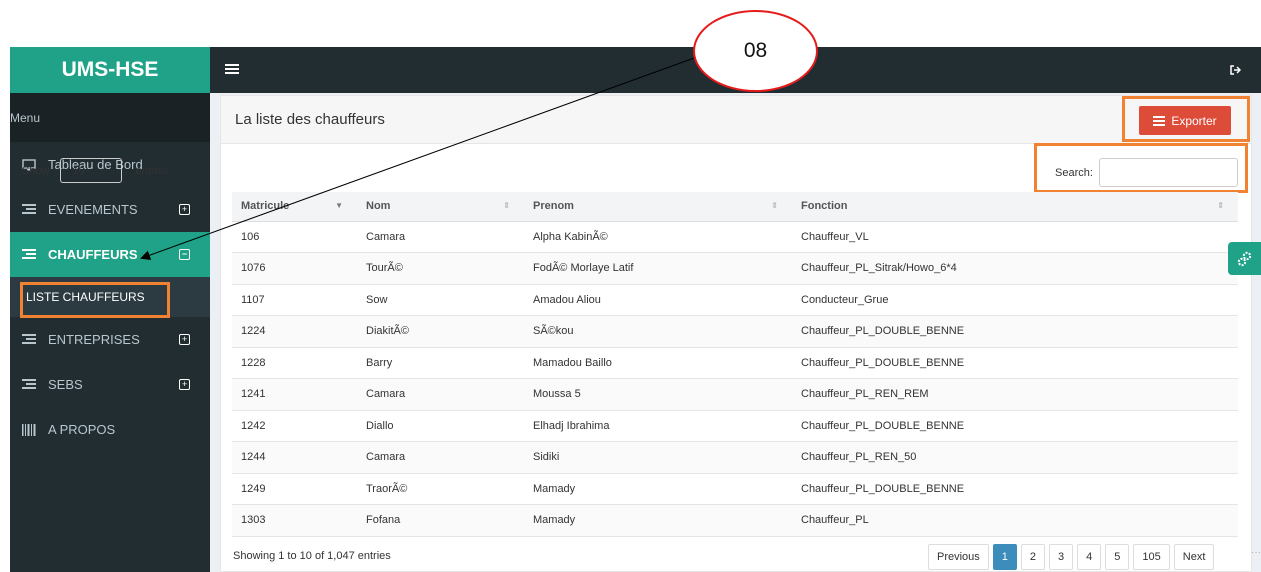  I want to click on highlight-box-search, so click(1141, 168).